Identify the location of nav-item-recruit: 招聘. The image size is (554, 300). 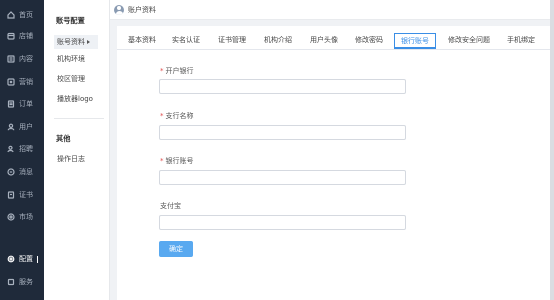
(22, 149).